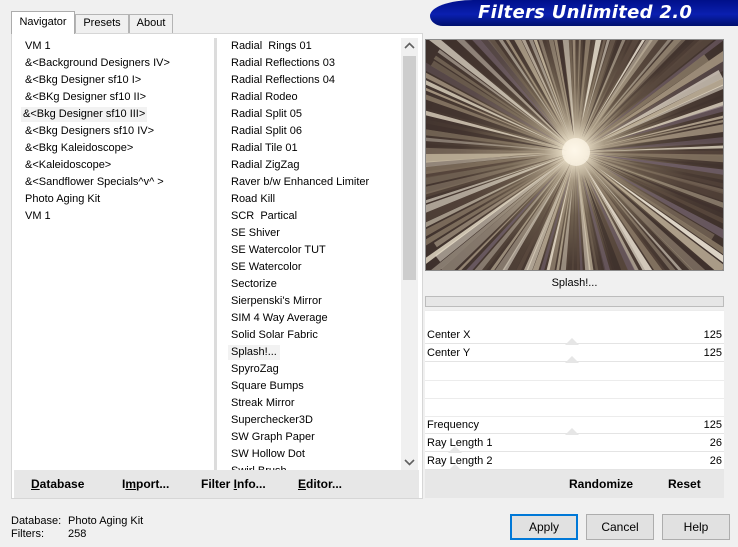 The height and width of the screenshot is (547, 738). Describe the element at coordinates (274, 335) in the screenshot. I see `filter-item: Solid Solar Fabric` at that location.